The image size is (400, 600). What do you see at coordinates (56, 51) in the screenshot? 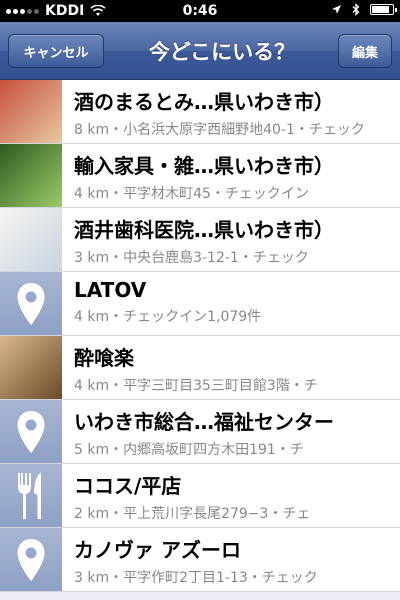
I see `cancel-button: キャンセル` at bounding box center [56, 51].